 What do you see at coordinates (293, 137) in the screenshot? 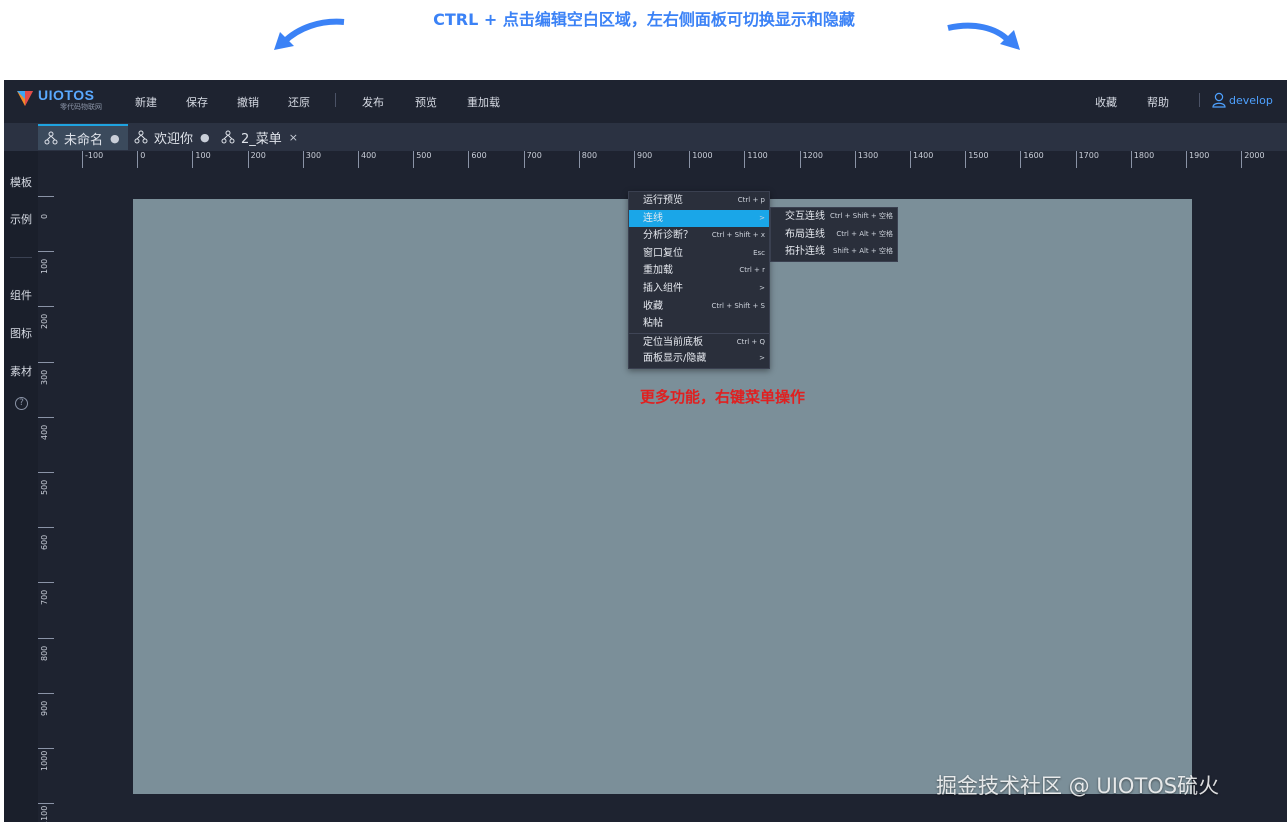
I see `tab-close-icon: ×` at bounding box center [293, 137].